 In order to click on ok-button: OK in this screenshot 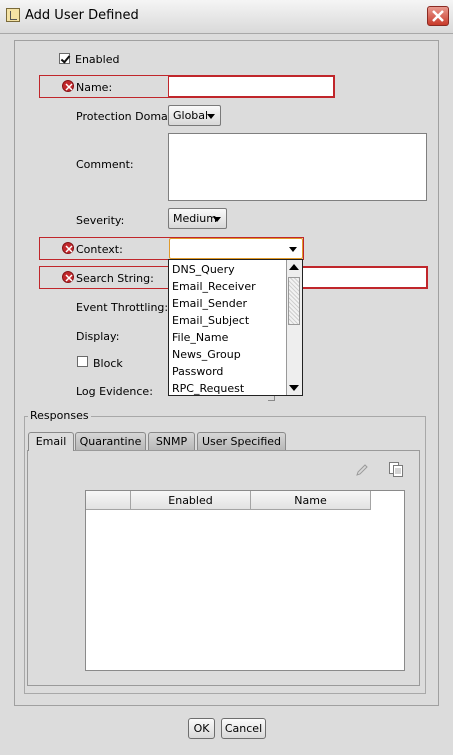, I will do `click(201, 728)`.